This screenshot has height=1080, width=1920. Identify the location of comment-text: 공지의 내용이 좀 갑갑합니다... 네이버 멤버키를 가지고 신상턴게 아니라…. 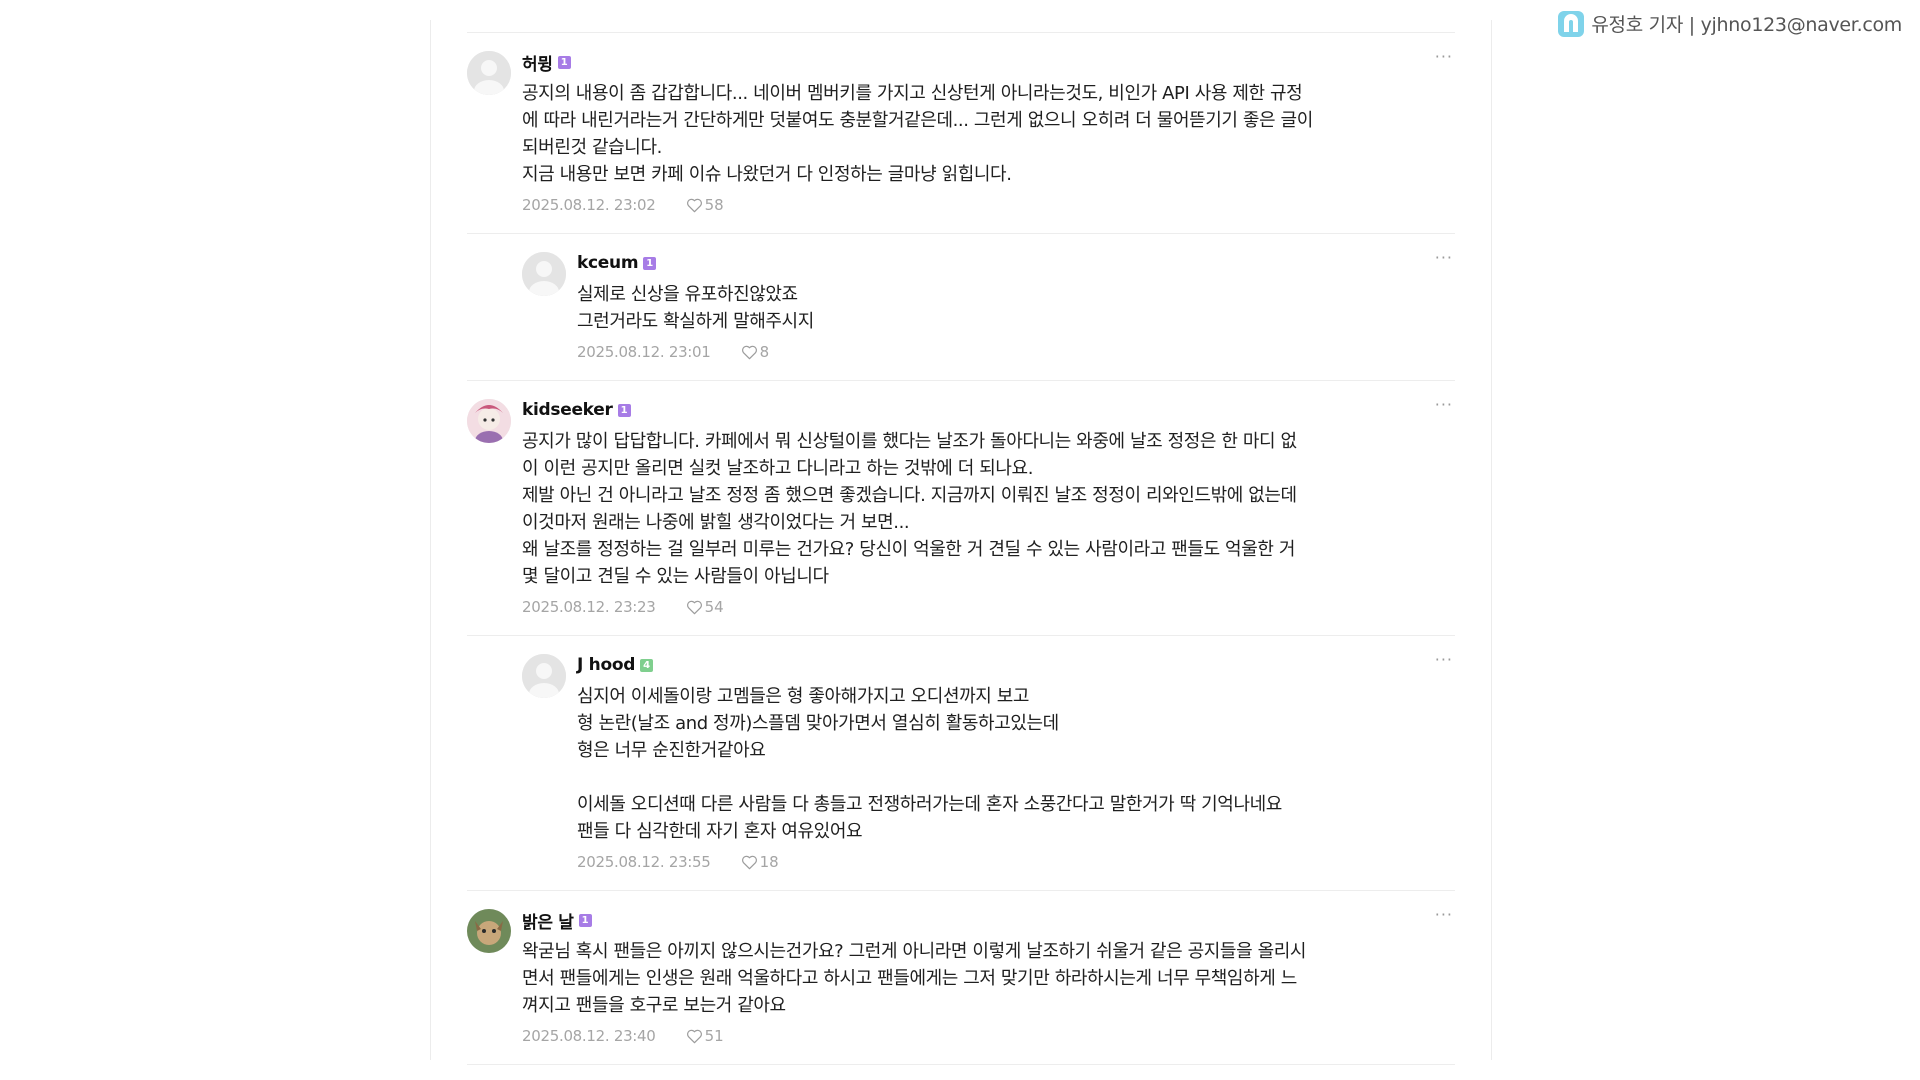
(917, 134).